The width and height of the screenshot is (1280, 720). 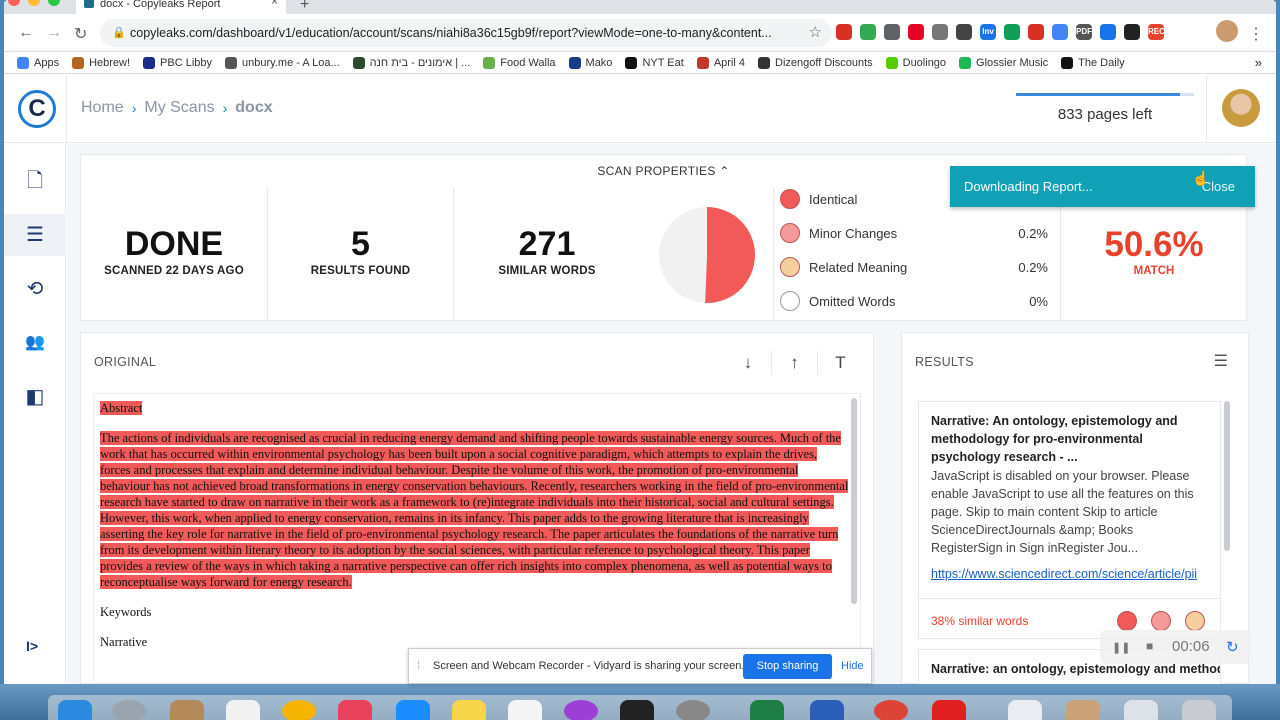 What do you see at coordinates (1241, 108) in the screenshot?
I see `avatar` at bounding box center [1241, 108].